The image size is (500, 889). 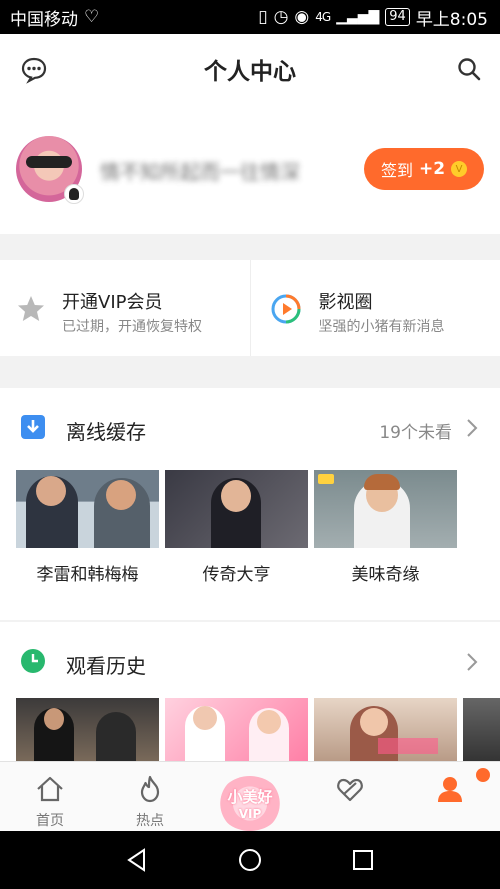 I want to click on page-title: 个人中心, so click(x=250, y=72).